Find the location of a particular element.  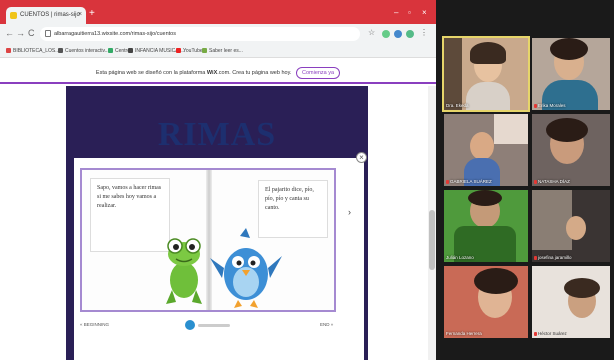

tab-title: CUENTOS | rimas-sijo is located at coordinates (50, 15).